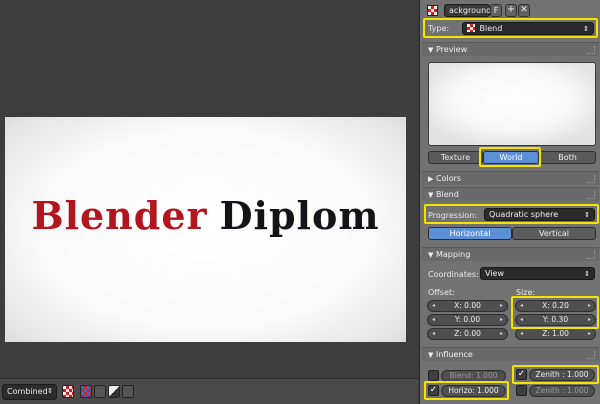 This screenshot has height=404, width=600. What do you see at coordinates (439, 28) in the screenshot?
I see `type-label: Type:` at bounding box center [439, 28].